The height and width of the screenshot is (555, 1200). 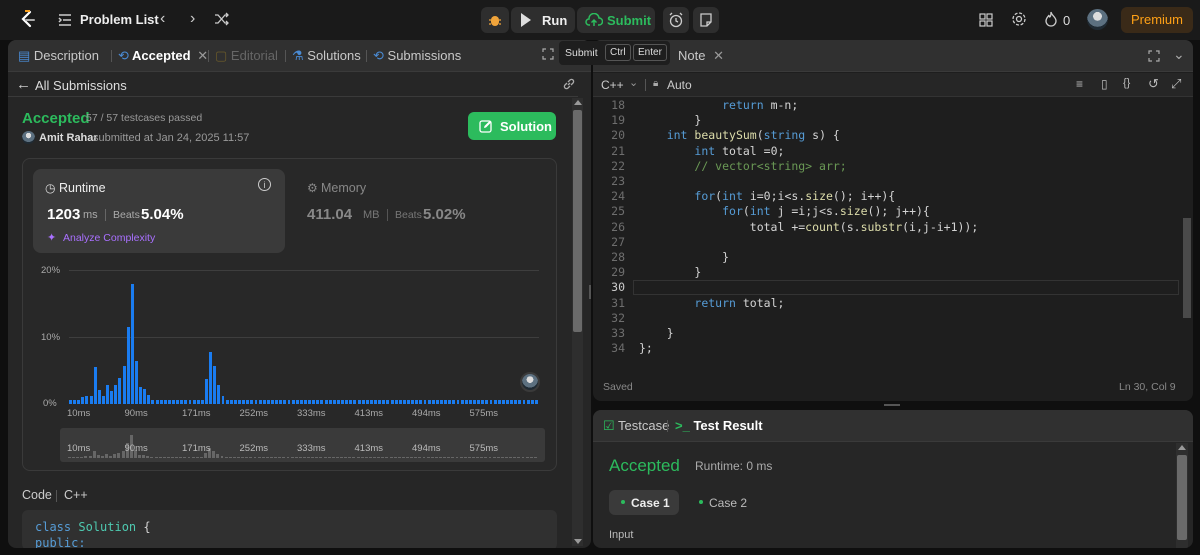 What do you see at coordinates (28, 20) in the screenshot?
I see `leetcode-logo-icon` at bounding box center [28, 20].